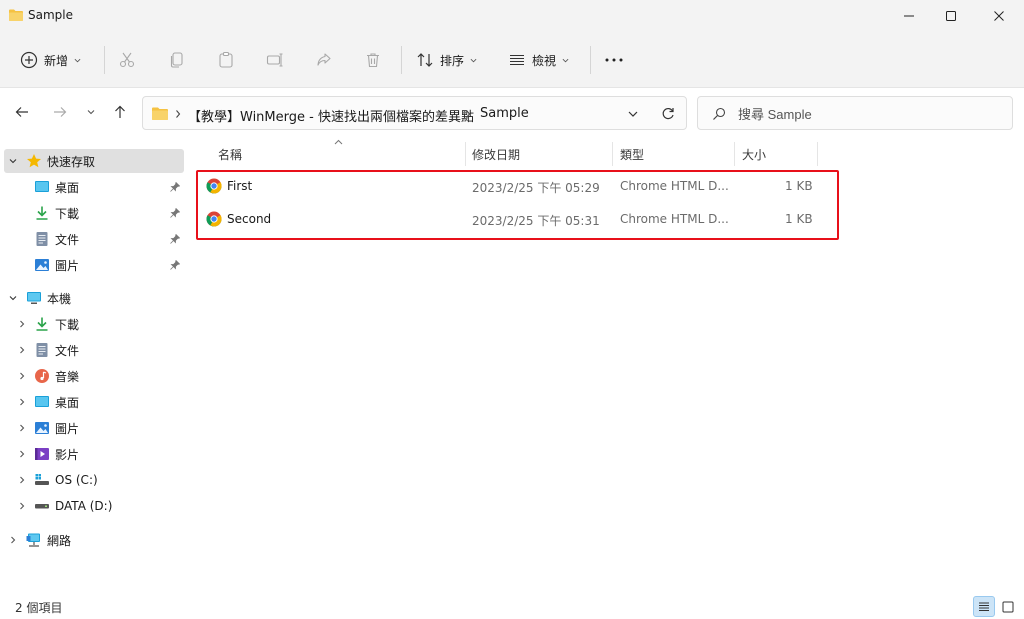 Image resolution: width=1024 pixels, height=619 pixels. Describe the element at coordinates (868, 114) in the screenshot. I see `search-input` at that location.